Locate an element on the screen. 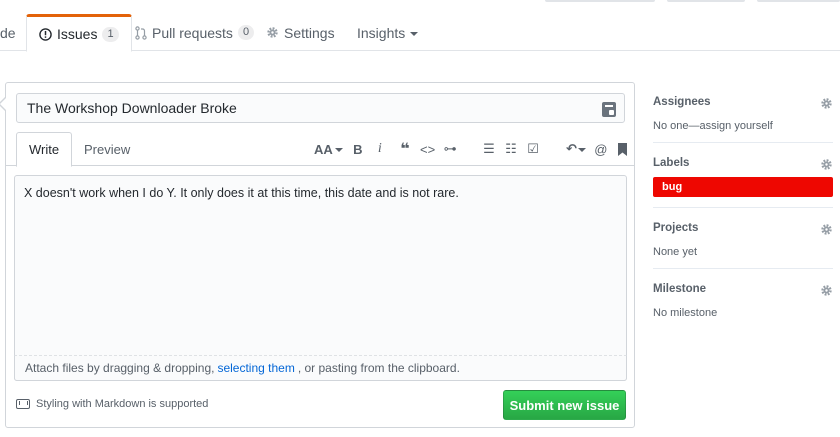 The image size is (840, 437). tab-insights-label: Insights is located at coordinates (381, 32).